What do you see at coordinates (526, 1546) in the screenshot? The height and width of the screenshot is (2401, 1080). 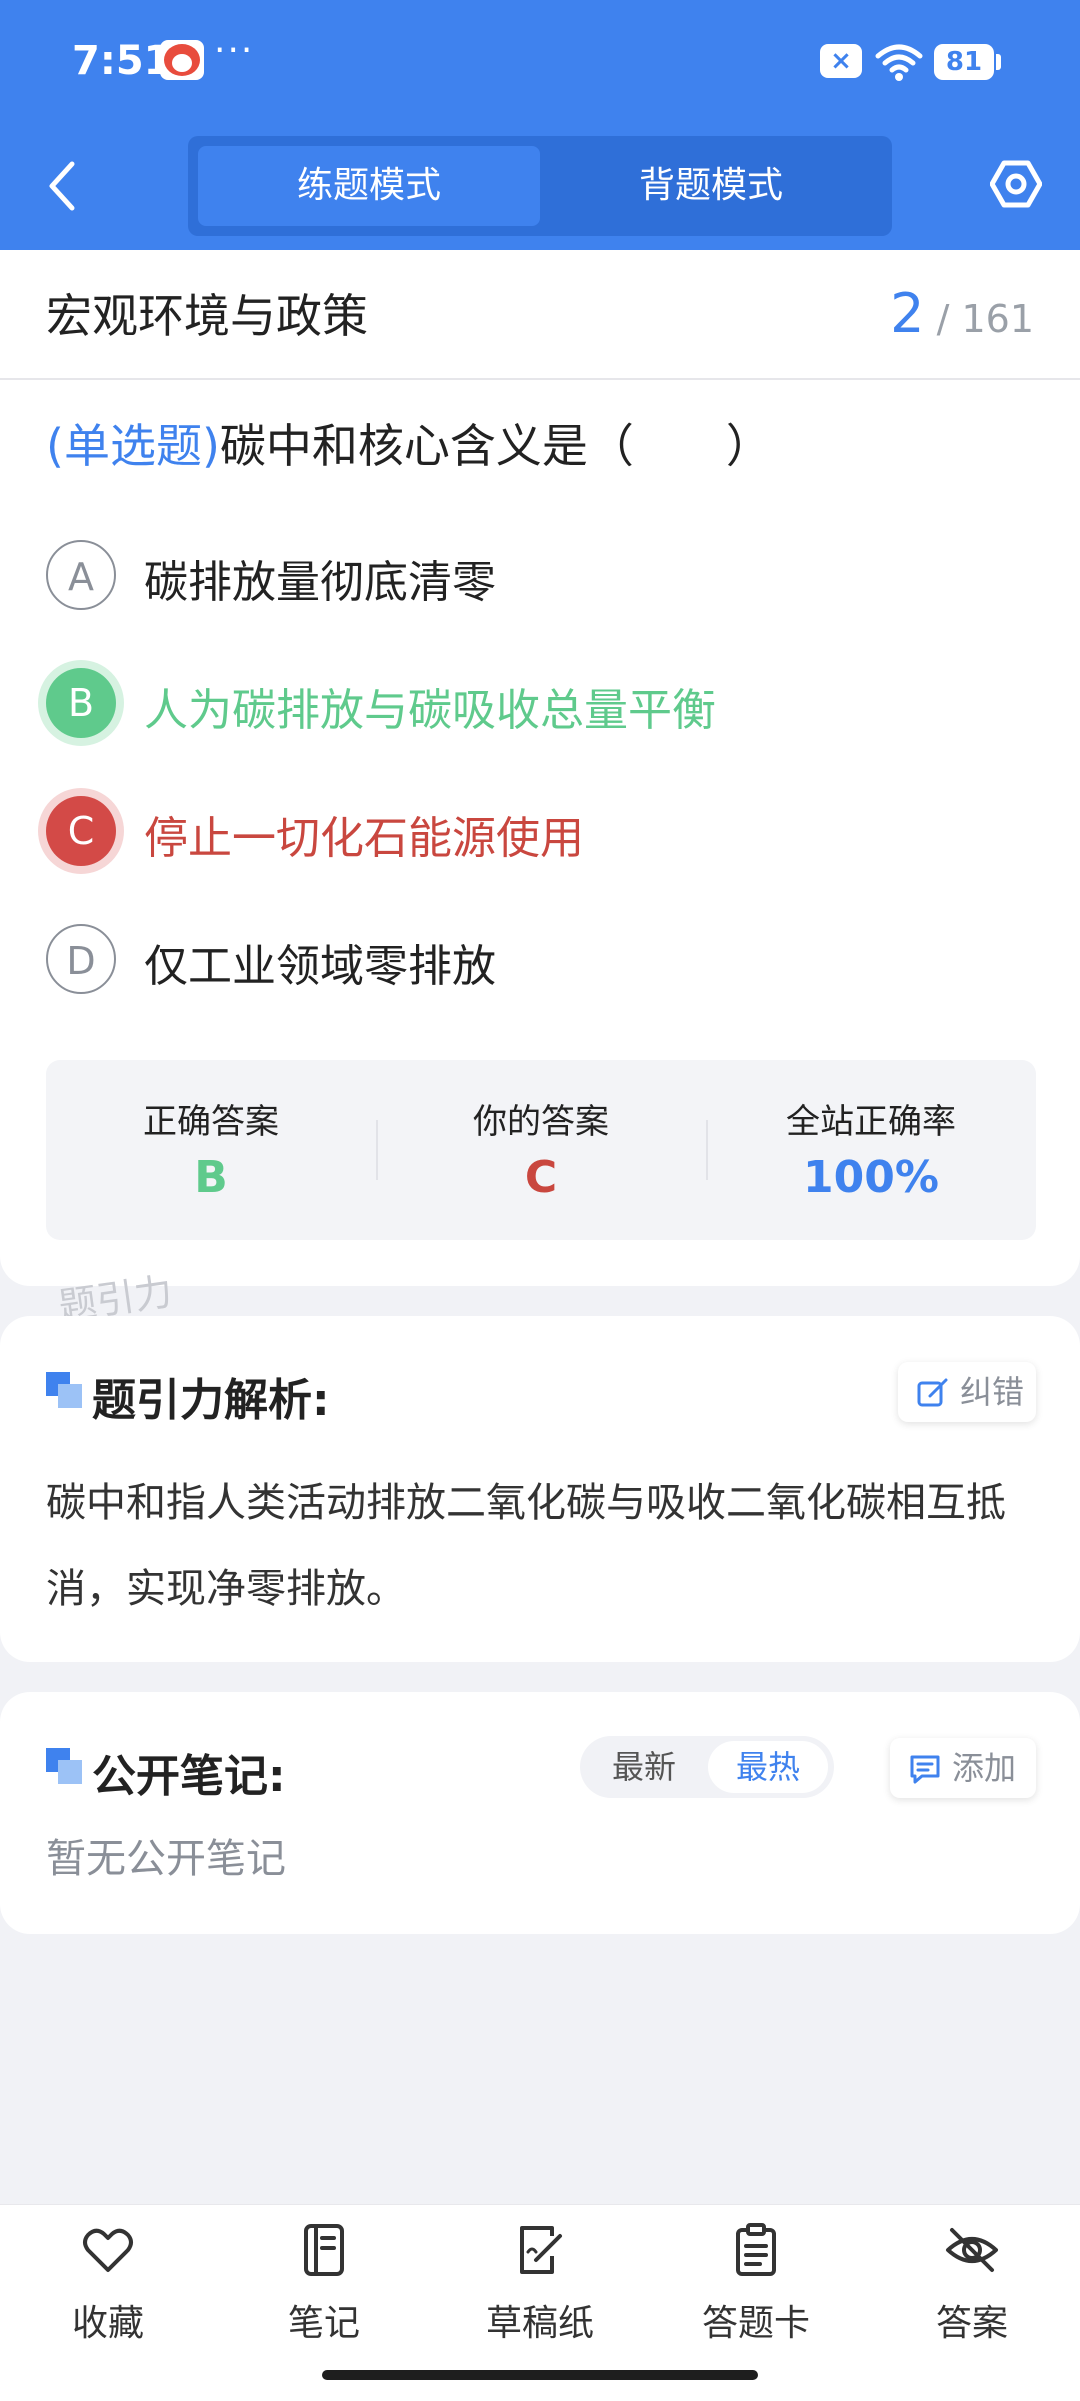 I see `analysis-text: 碳中和指人类活动排放二氧化碳与吸收二氧化碳相互抵消，实现净零排放。` at bounding box center [526, 1546].